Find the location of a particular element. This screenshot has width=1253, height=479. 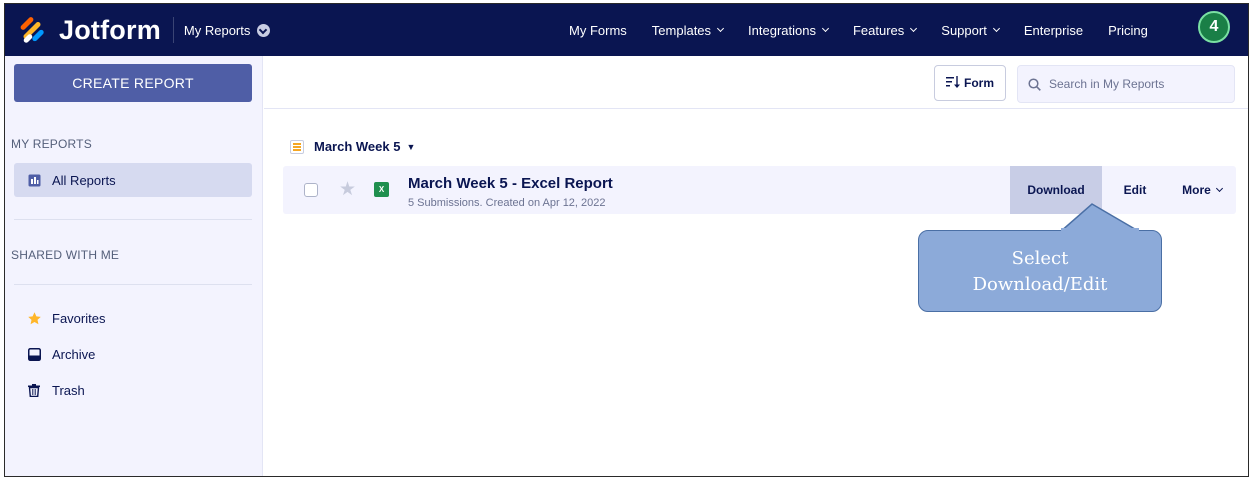

report-group-dropdown: March Week 5 ▼ is located at coordinates (352, 146).